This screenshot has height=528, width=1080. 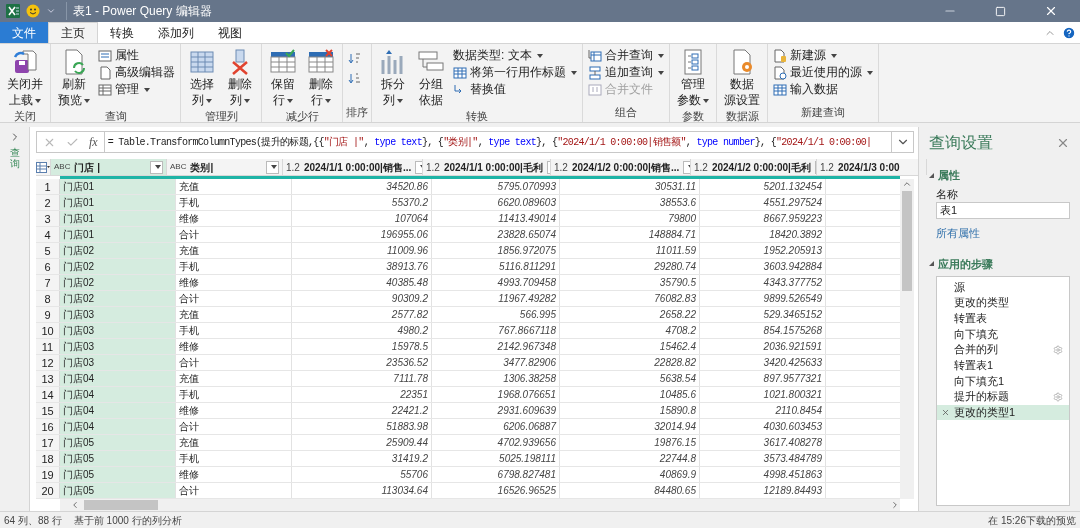 I want to click on ribbon-button: 拆分 列, so click(x=393, y=77).